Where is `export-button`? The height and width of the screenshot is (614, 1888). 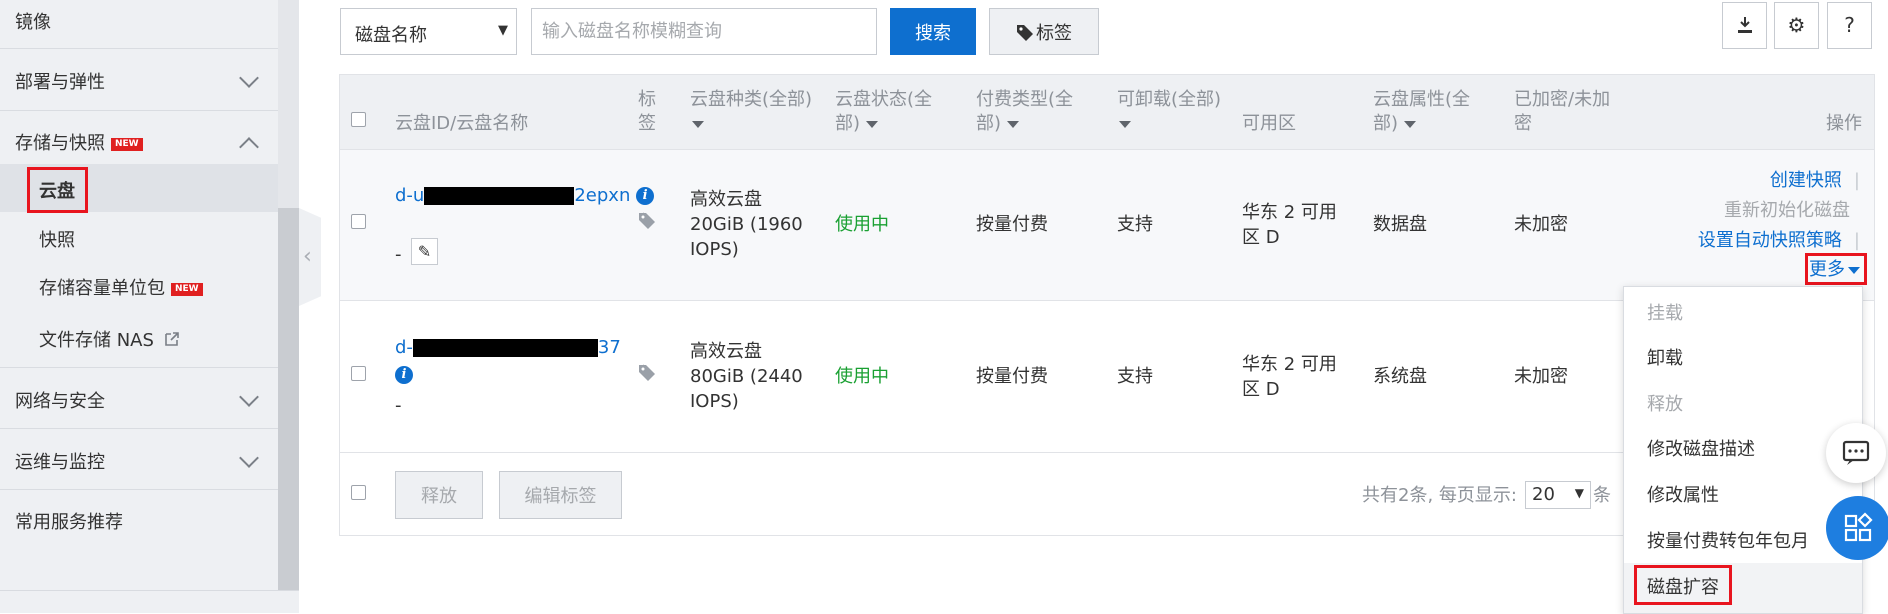
export-button is located at coordinates (1744, 25).